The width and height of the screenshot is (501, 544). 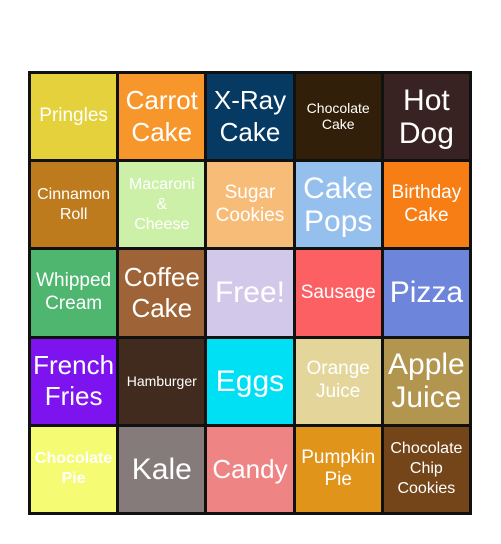 I want to click on bingo-cell-label: Apple Juice, so click(x=426, y=381).